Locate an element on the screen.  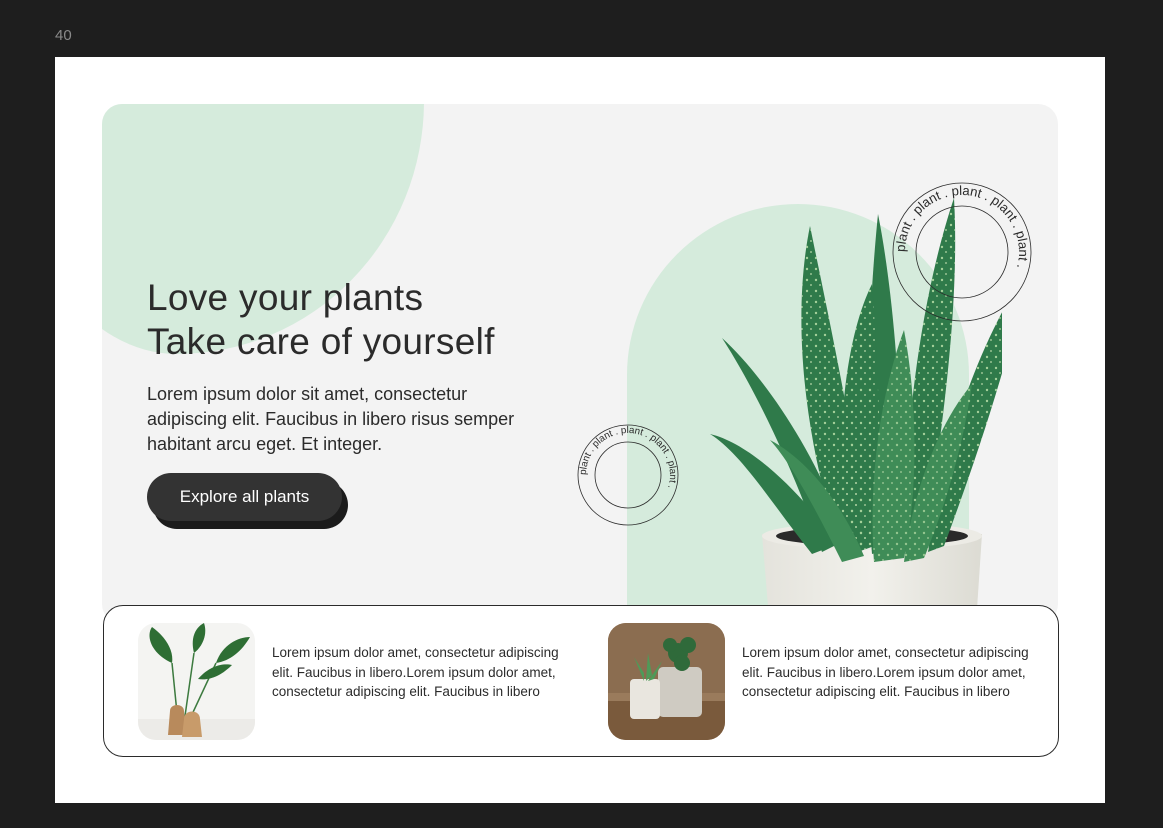
stamp-text-large: plant . plant . plant . plant . plant . is located at coordinates (962, 227).